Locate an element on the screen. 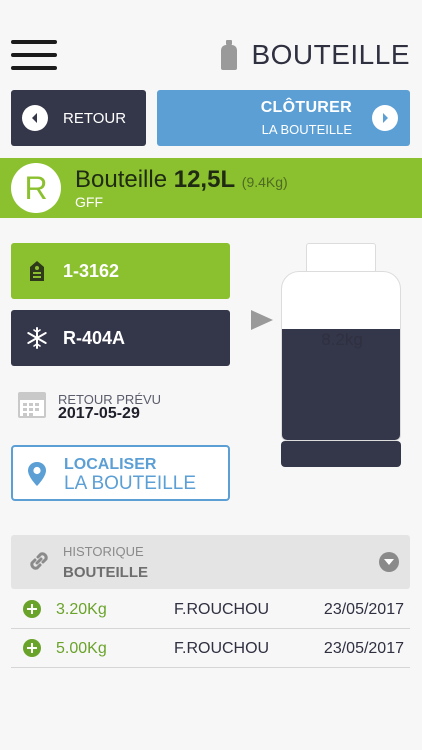  chevron-left-icon is located at coordinates (35, 118).